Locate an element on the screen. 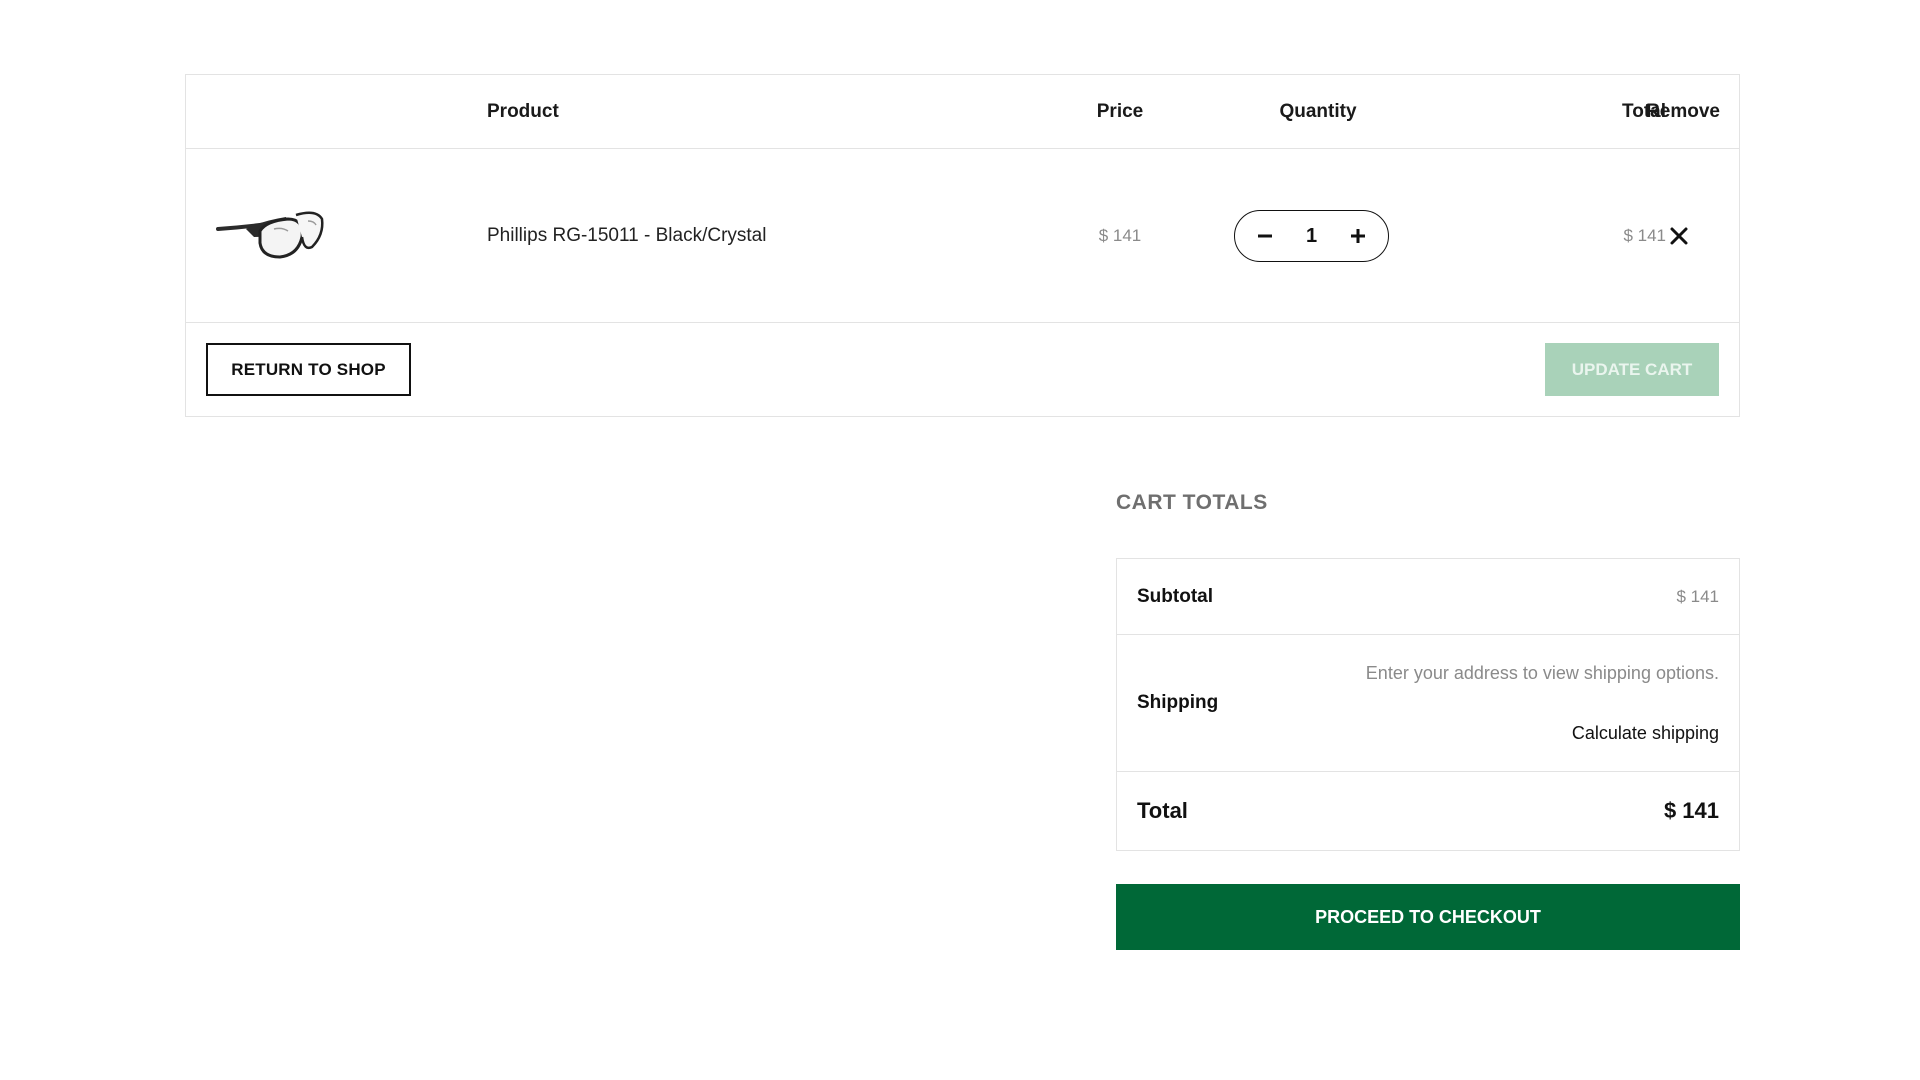 The image size is (1920, 1080). product-name-link: Phillips RG-15011 - Black/Crystal is located at coordinates (626, 236).